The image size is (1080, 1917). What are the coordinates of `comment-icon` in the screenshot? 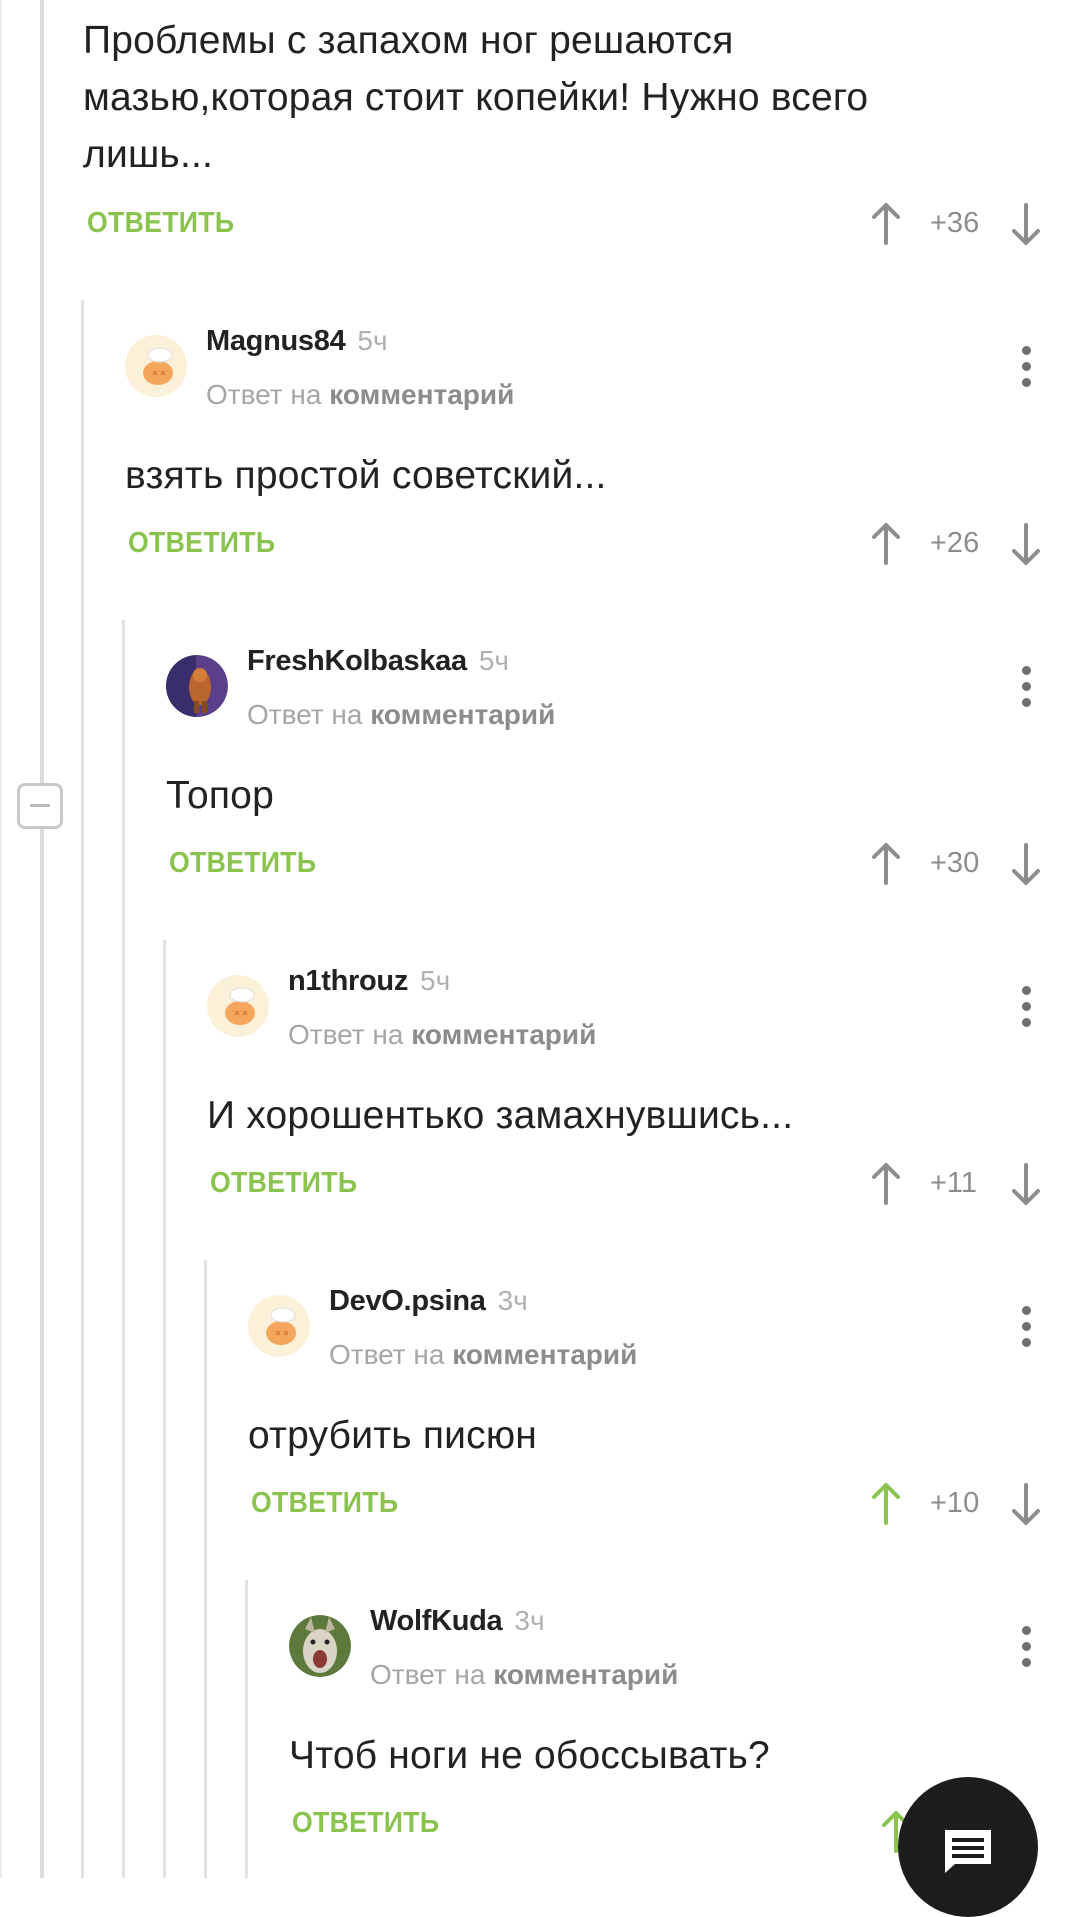 It's located at (968, 1853).